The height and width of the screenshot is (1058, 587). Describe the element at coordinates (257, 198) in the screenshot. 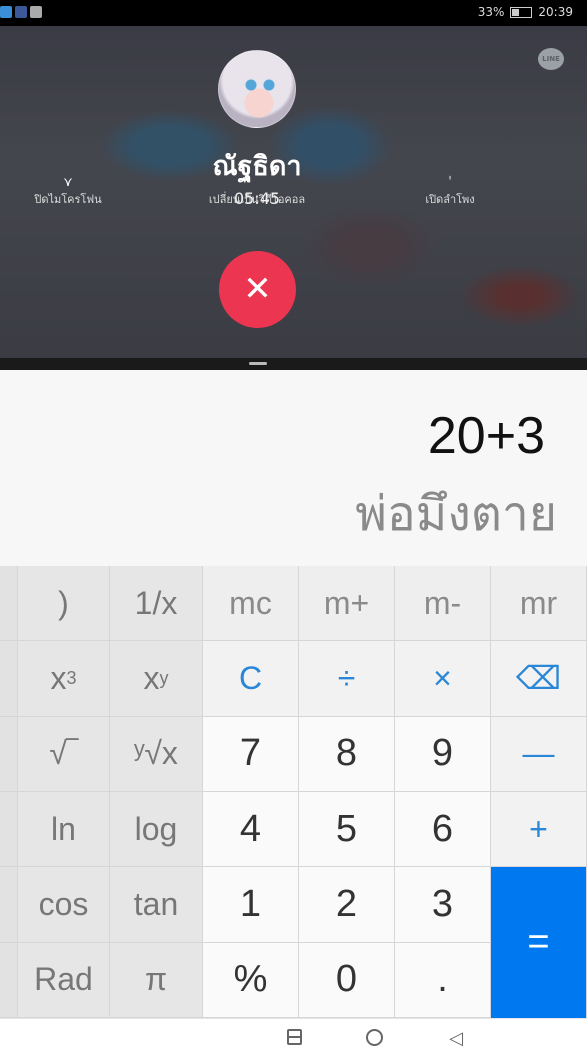

I see `call-duration: 05:45` at that location.